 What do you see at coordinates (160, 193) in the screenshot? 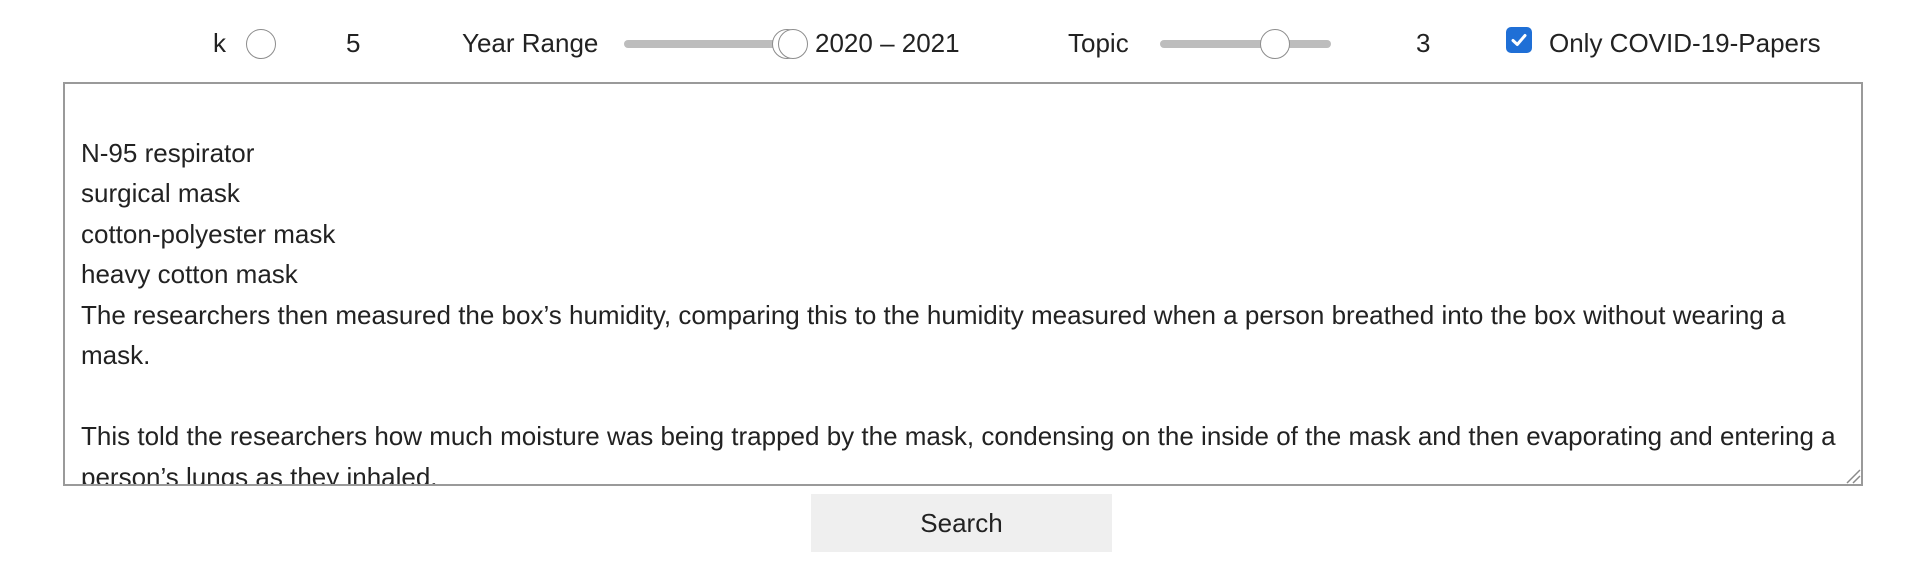
I see `query-line: surgical mask` at bounding box center [160, 193].